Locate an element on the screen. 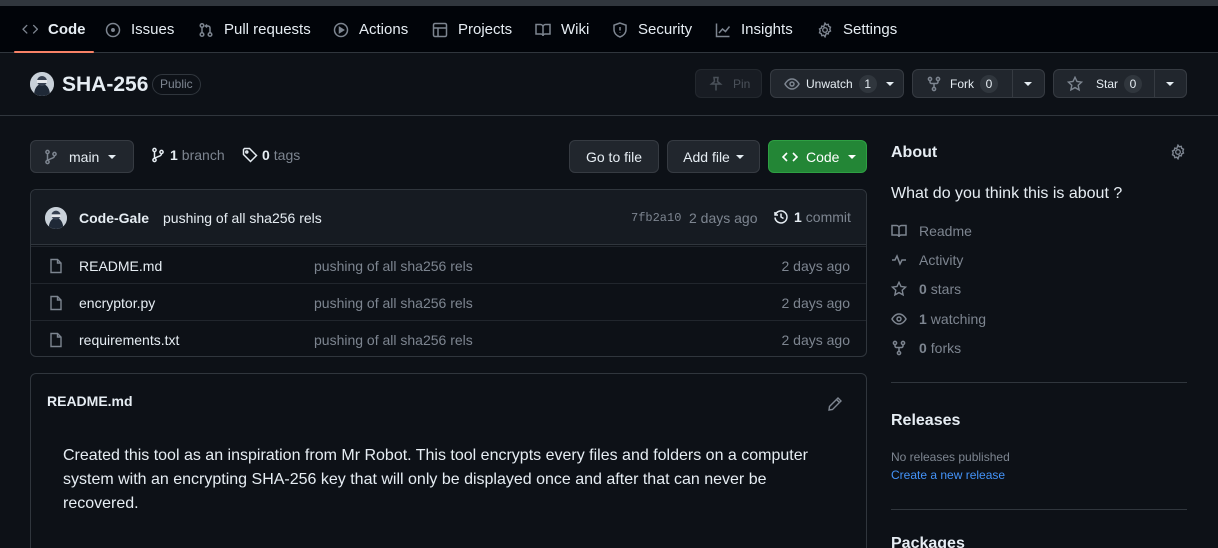 Image resolution: width=1218 pixels, height=548 pixels. shield-icon is located at coordinates (620, 29).